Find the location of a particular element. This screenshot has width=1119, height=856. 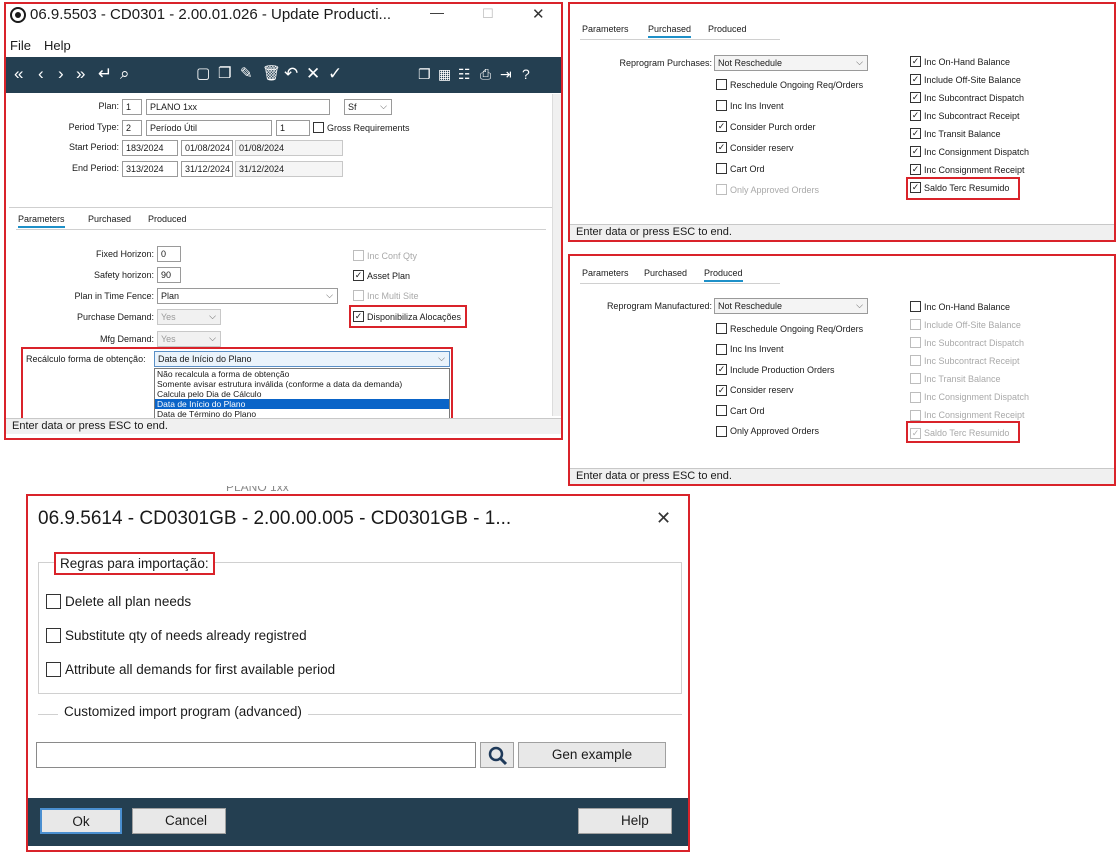

option-checkbox: ✓ Inc Consignment Dispatch is located at coordinates (969, 151).